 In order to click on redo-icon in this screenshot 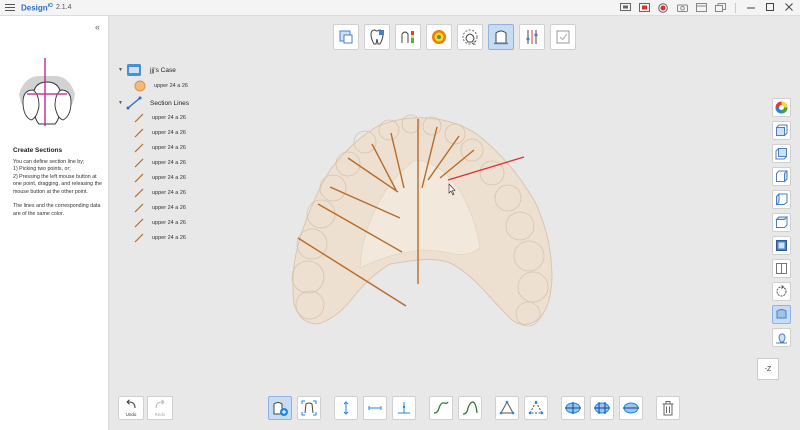, I will do `click(160, 405)`.